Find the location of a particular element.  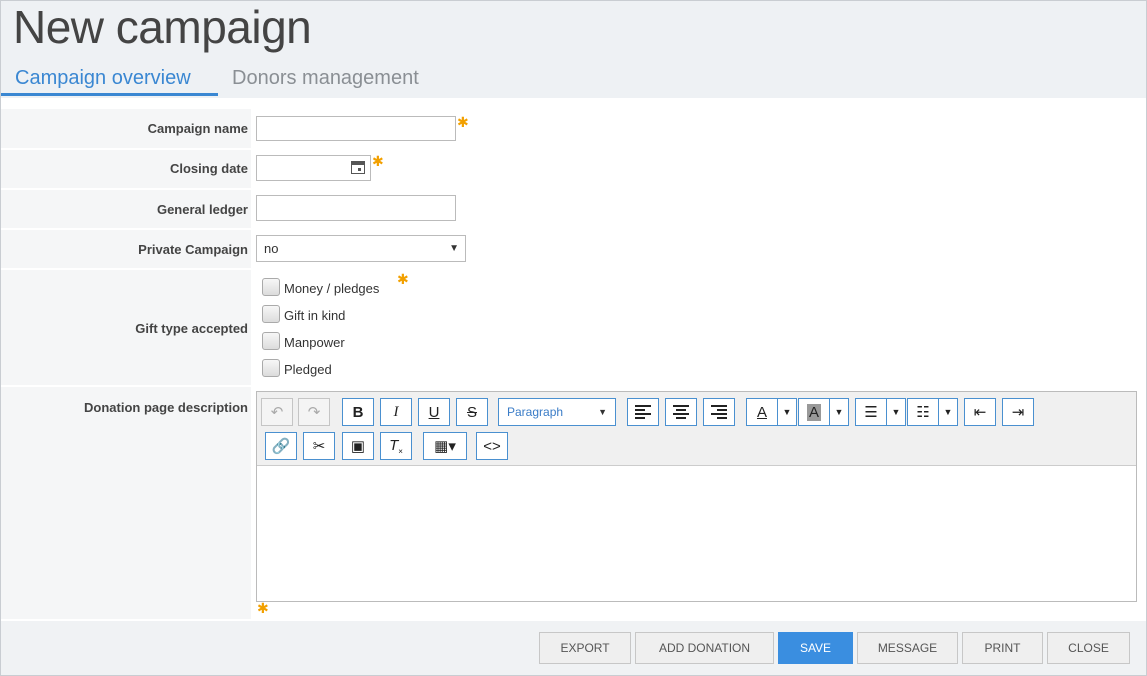

italic-button: I is located at coordinates (396, 412).